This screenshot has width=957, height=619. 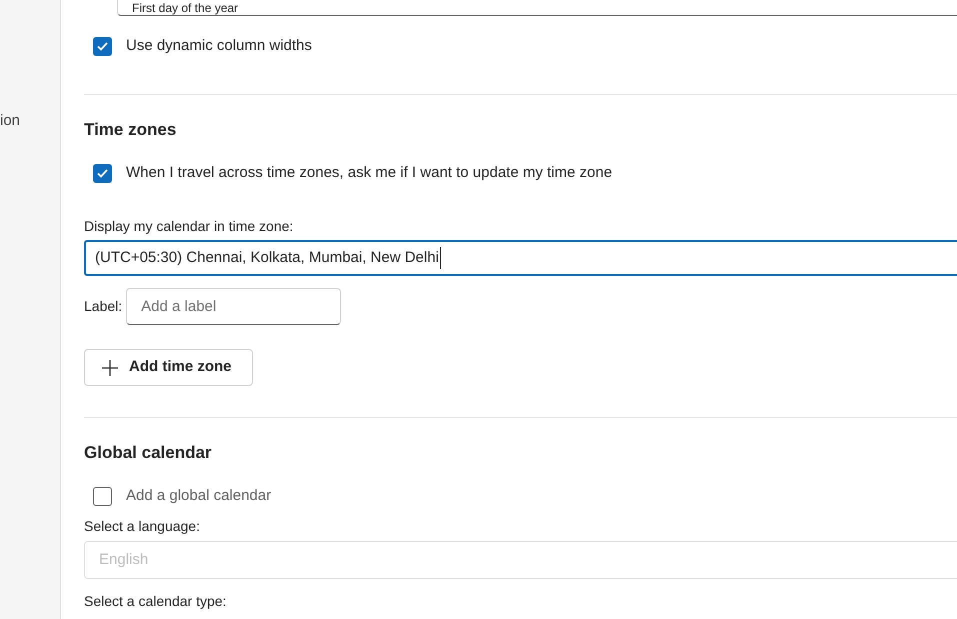 What do you see at coordinates (520, 258) in the screenshot?
I see `time-zone-field: (UTC+05:30) Chennai, Kolkata, Mumbai, New Delhi` at bounding box center [520, 258].